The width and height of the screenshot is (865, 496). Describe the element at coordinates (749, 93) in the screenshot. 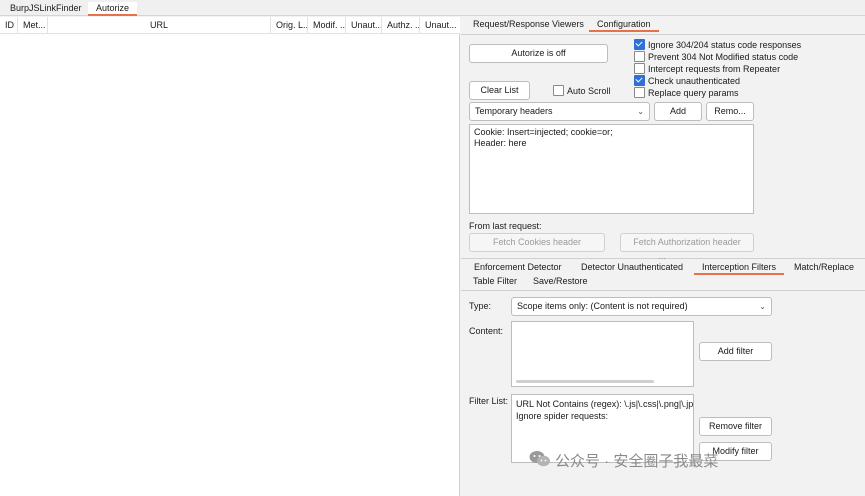

I see `option-replace-query-params: Replace query params` at that location.